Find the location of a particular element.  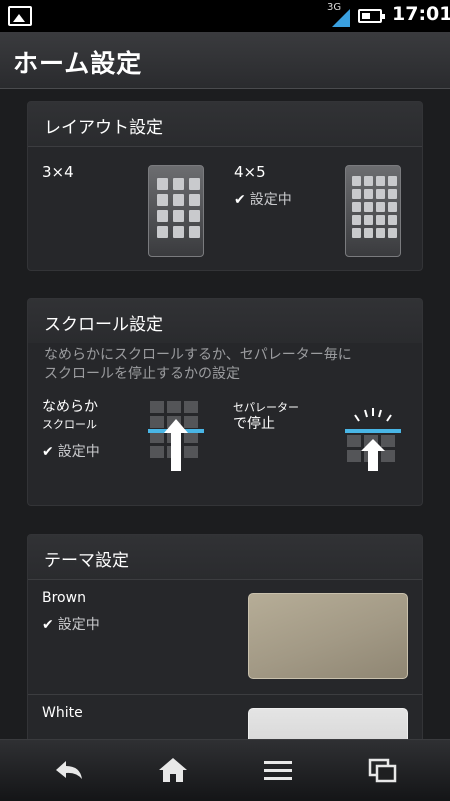

theme-name: White is located at coordinates (62, 713).